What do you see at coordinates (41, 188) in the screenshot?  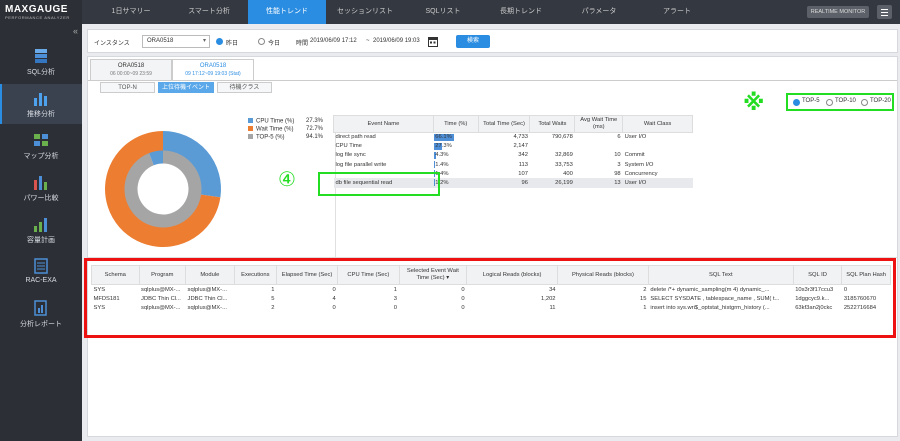 I see `sidebar-item-power-compare: パワー比較` at bounding box center [41, 188].